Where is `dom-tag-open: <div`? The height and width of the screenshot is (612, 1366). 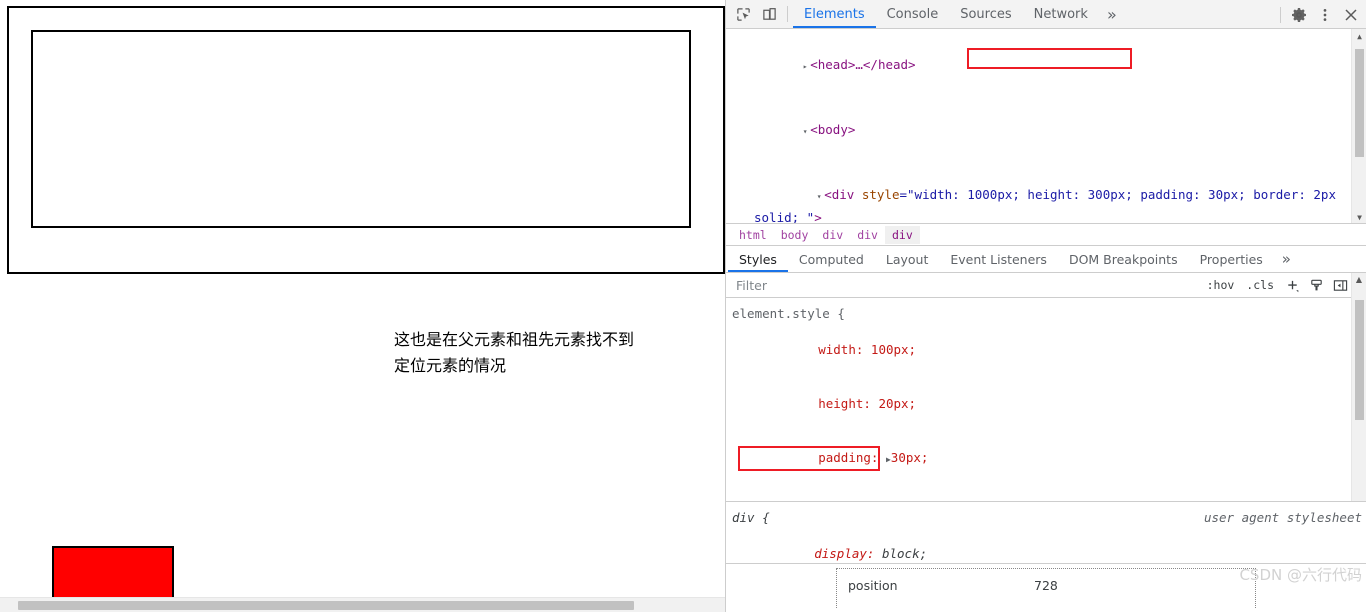
dom-tag-open: <div is located at coordinates (843, 194).